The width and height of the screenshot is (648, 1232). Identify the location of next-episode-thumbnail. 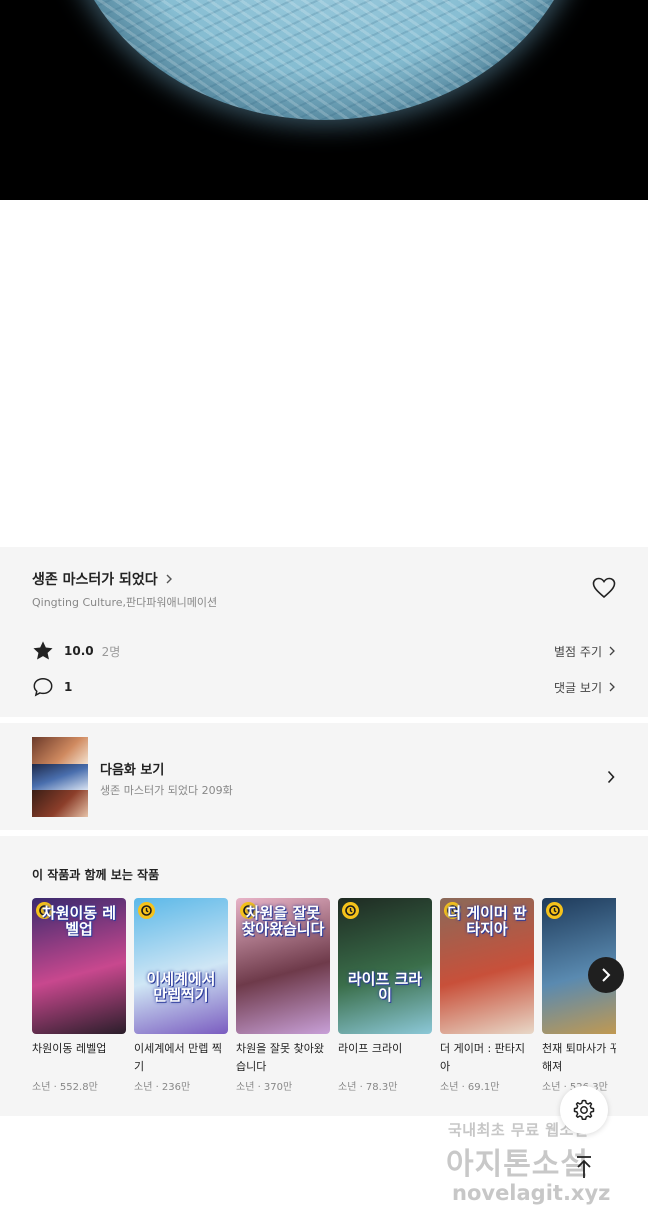
(60, 777).